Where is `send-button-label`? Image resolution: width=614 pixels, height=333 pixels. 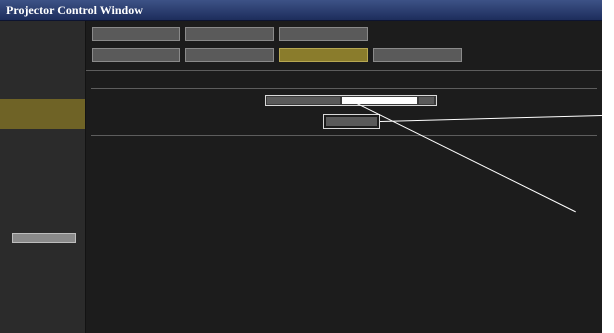
send-button-label is located at coordinates (351, 121).